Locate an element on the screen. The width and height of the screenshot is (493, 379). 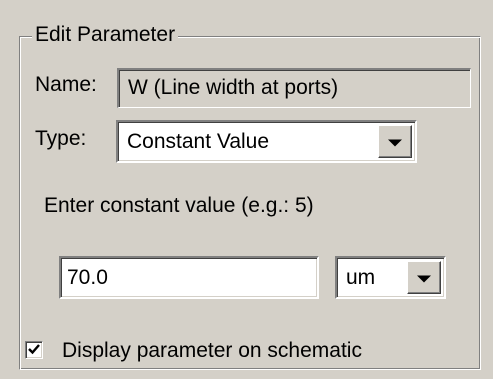
units-select: um is located at coordinates (390, 277).